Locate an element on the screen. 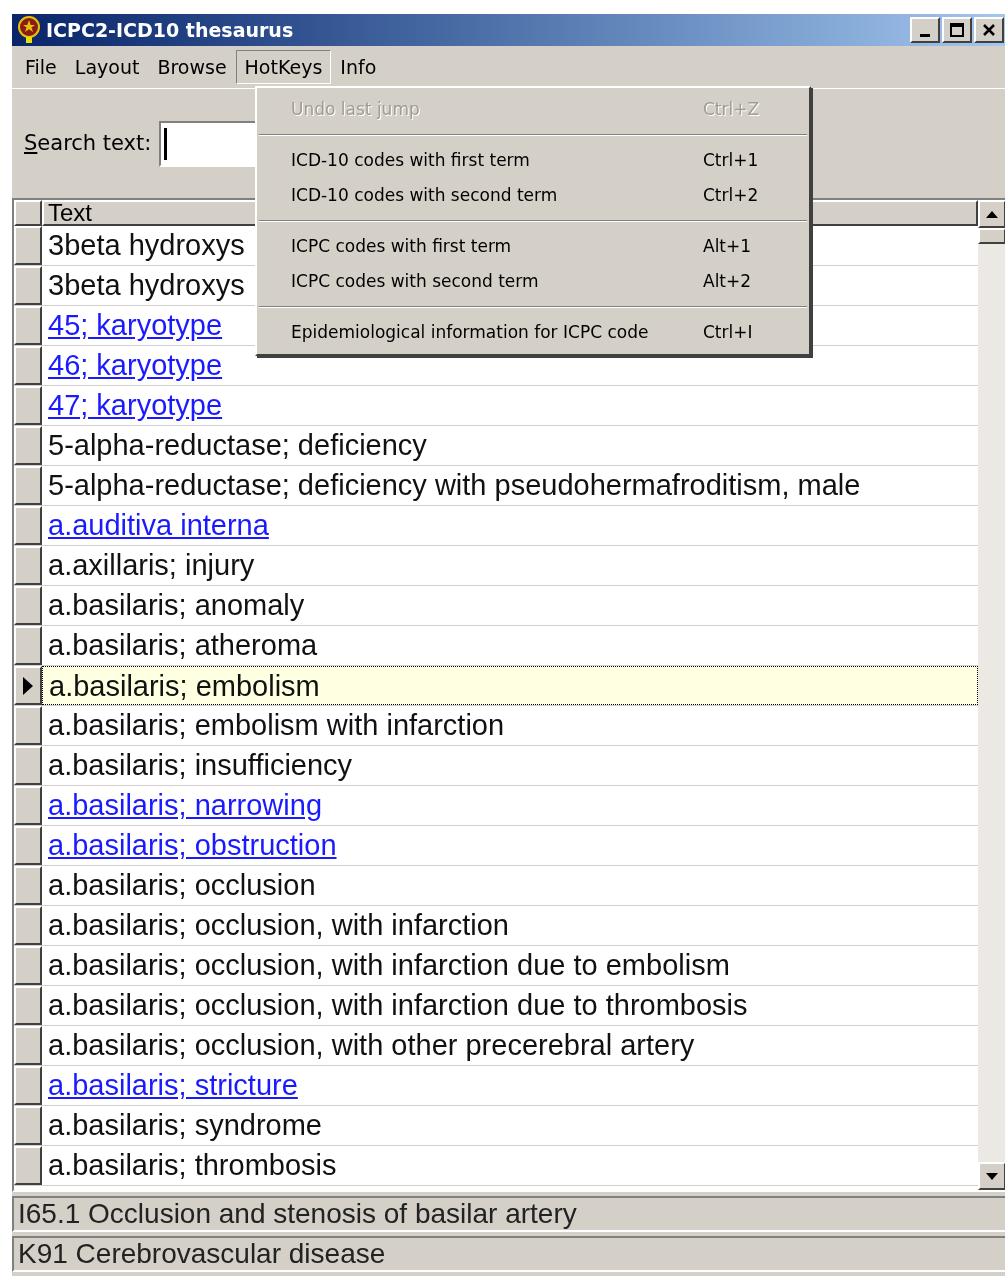  maximize-icon is located at coordinates (957, 30).